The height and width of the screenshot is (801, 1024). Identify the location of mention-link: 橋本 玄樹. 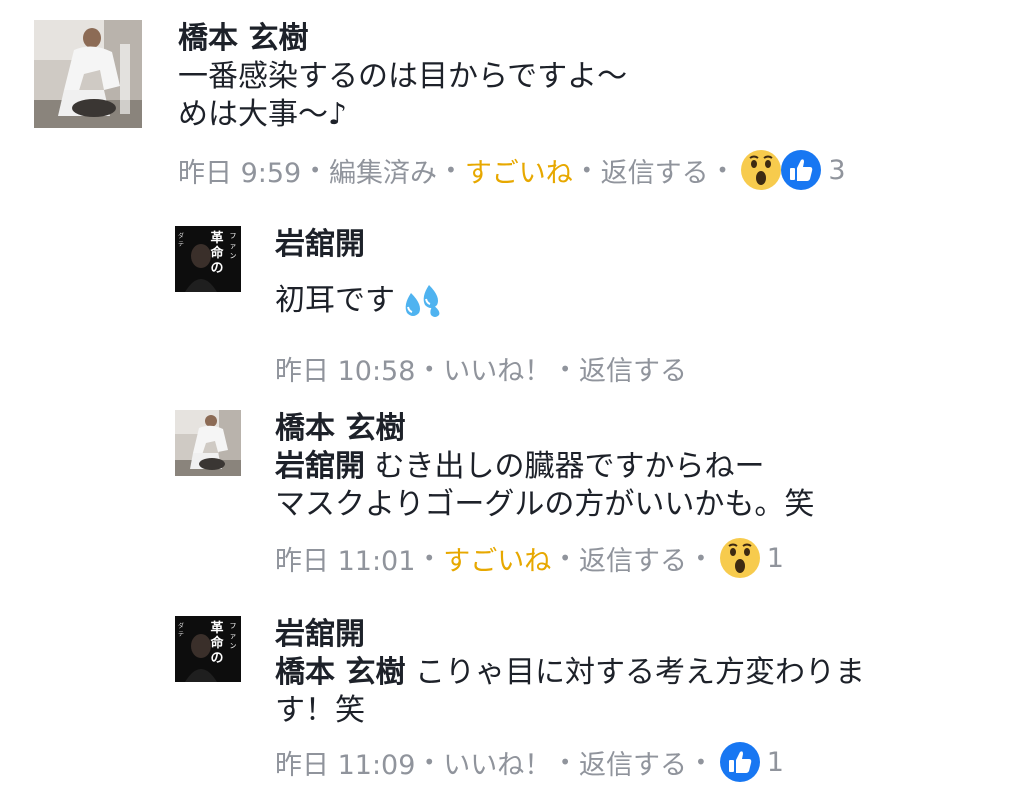
(340, 672).